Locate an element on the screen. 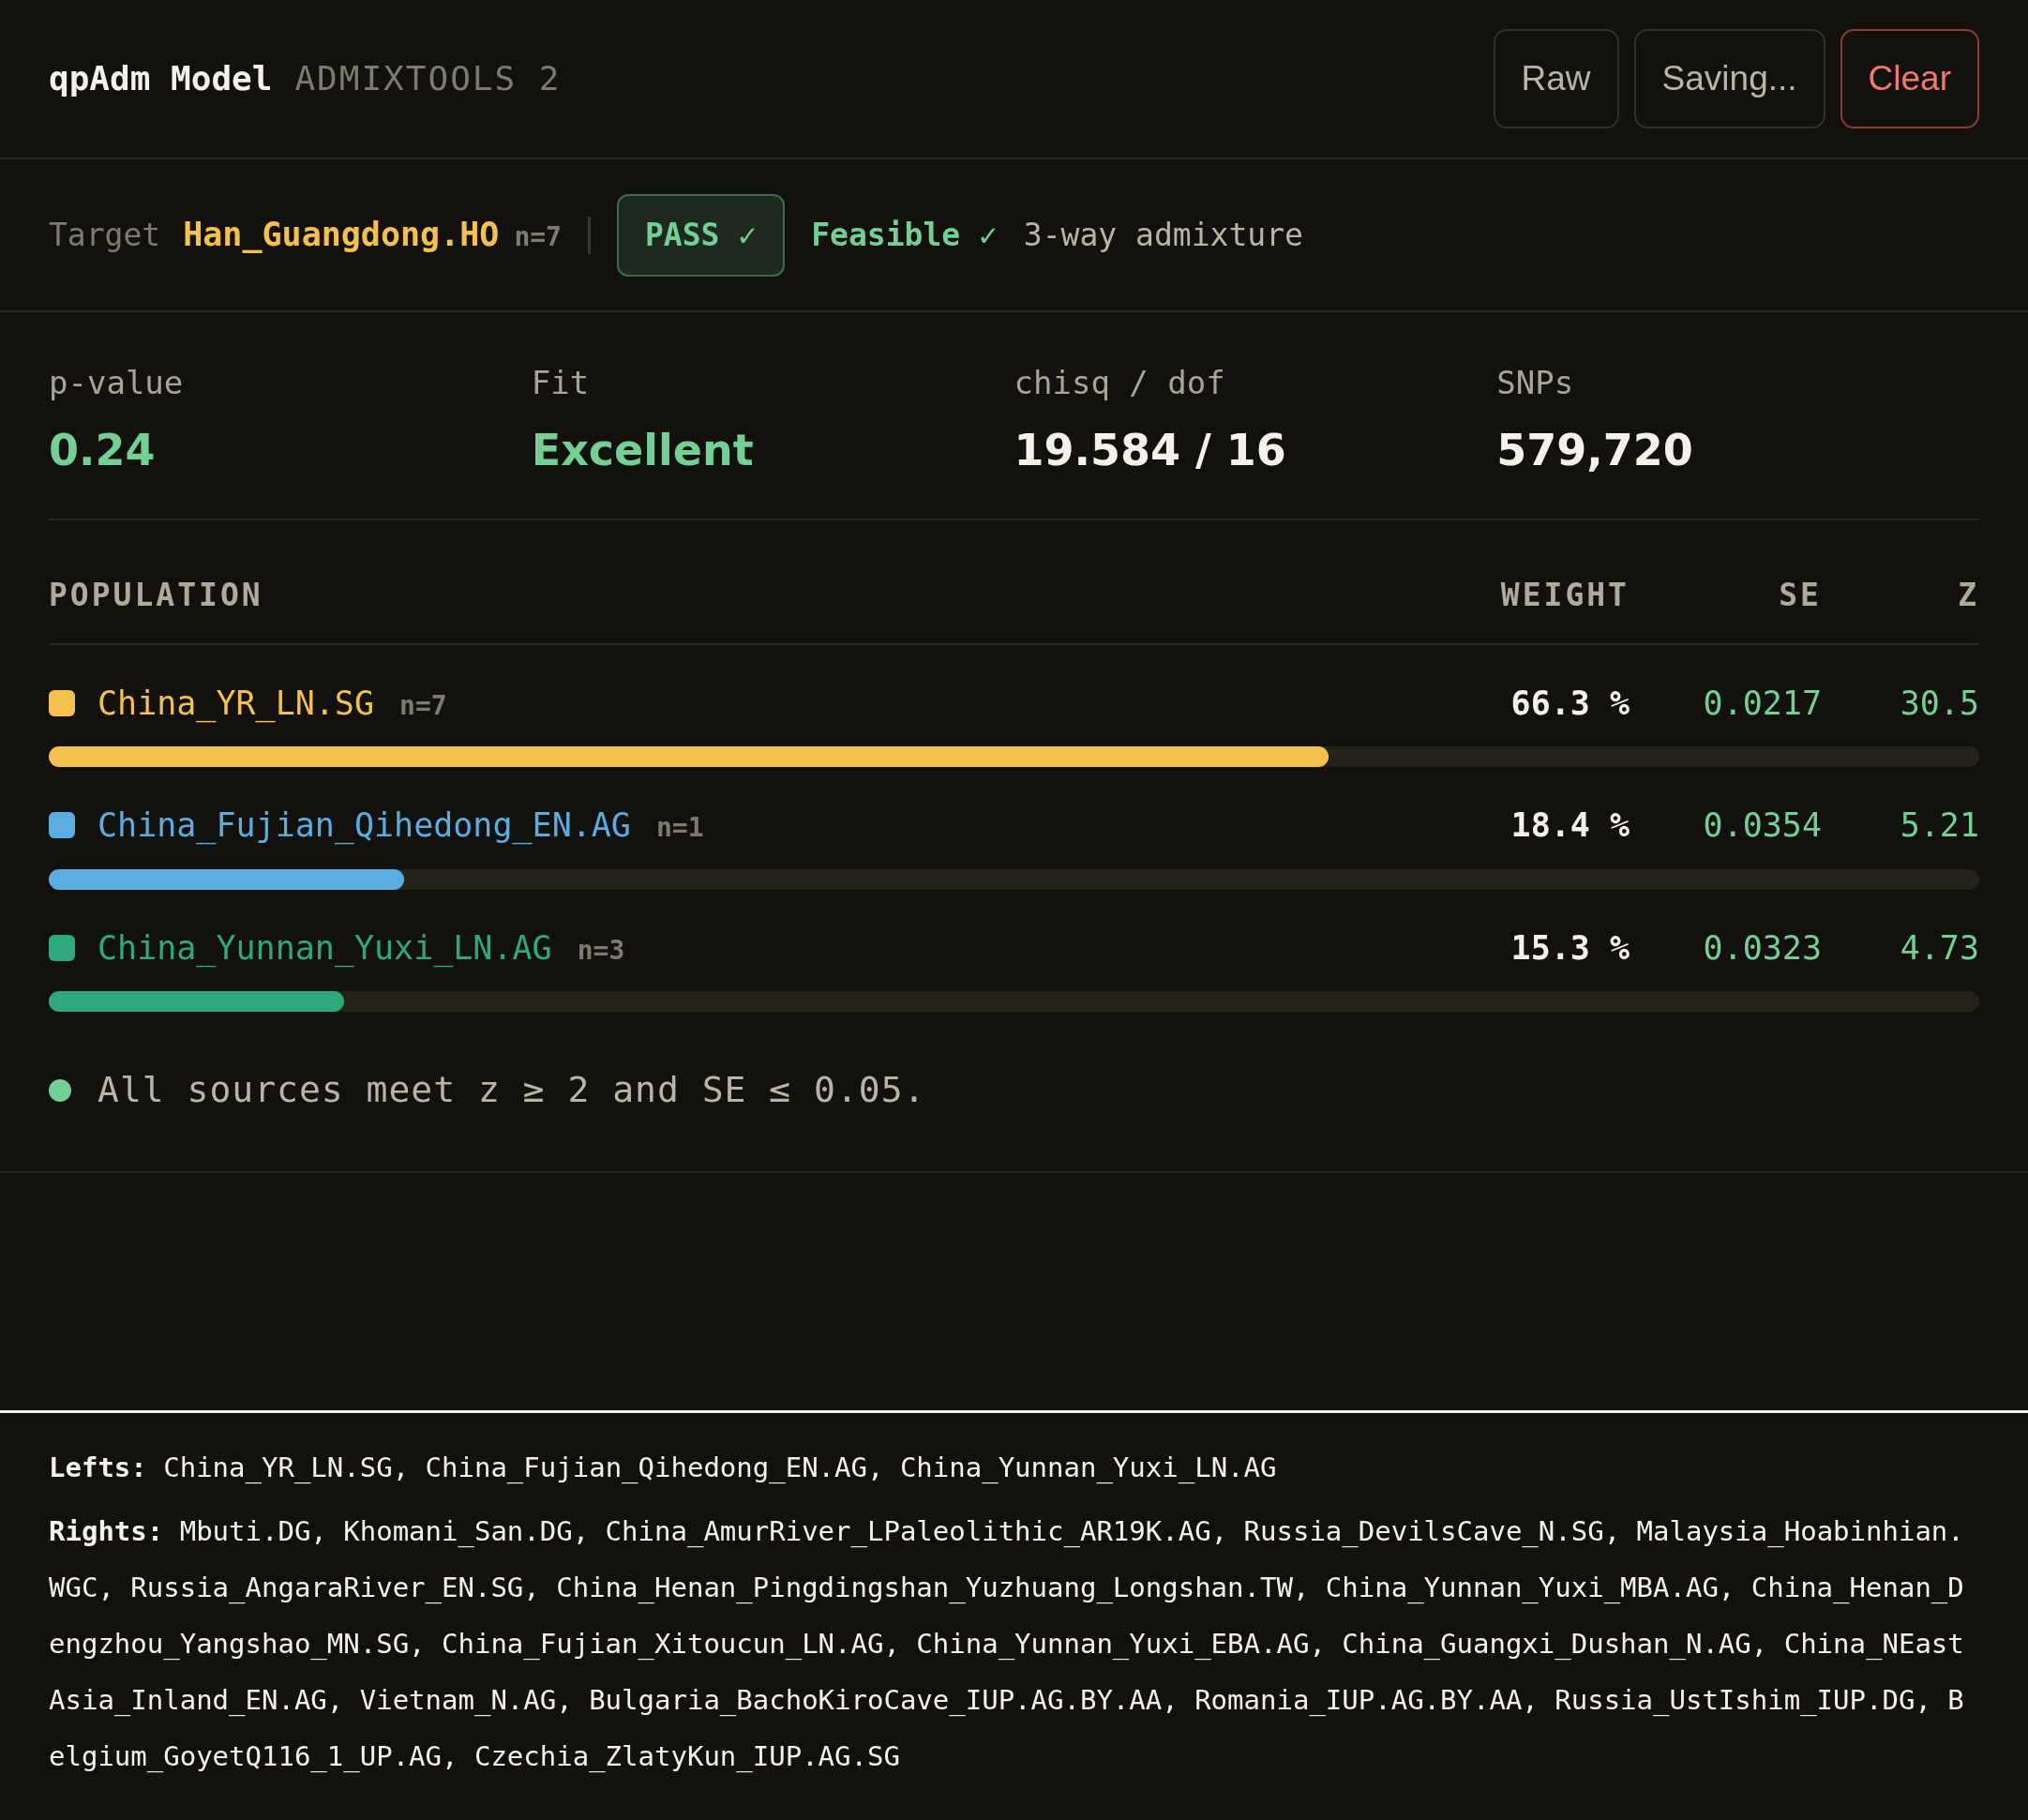 Image resolution: width=2028 pixels, height=1820 pixels. clear-button: Clear is located at coordinates (1909, 78).